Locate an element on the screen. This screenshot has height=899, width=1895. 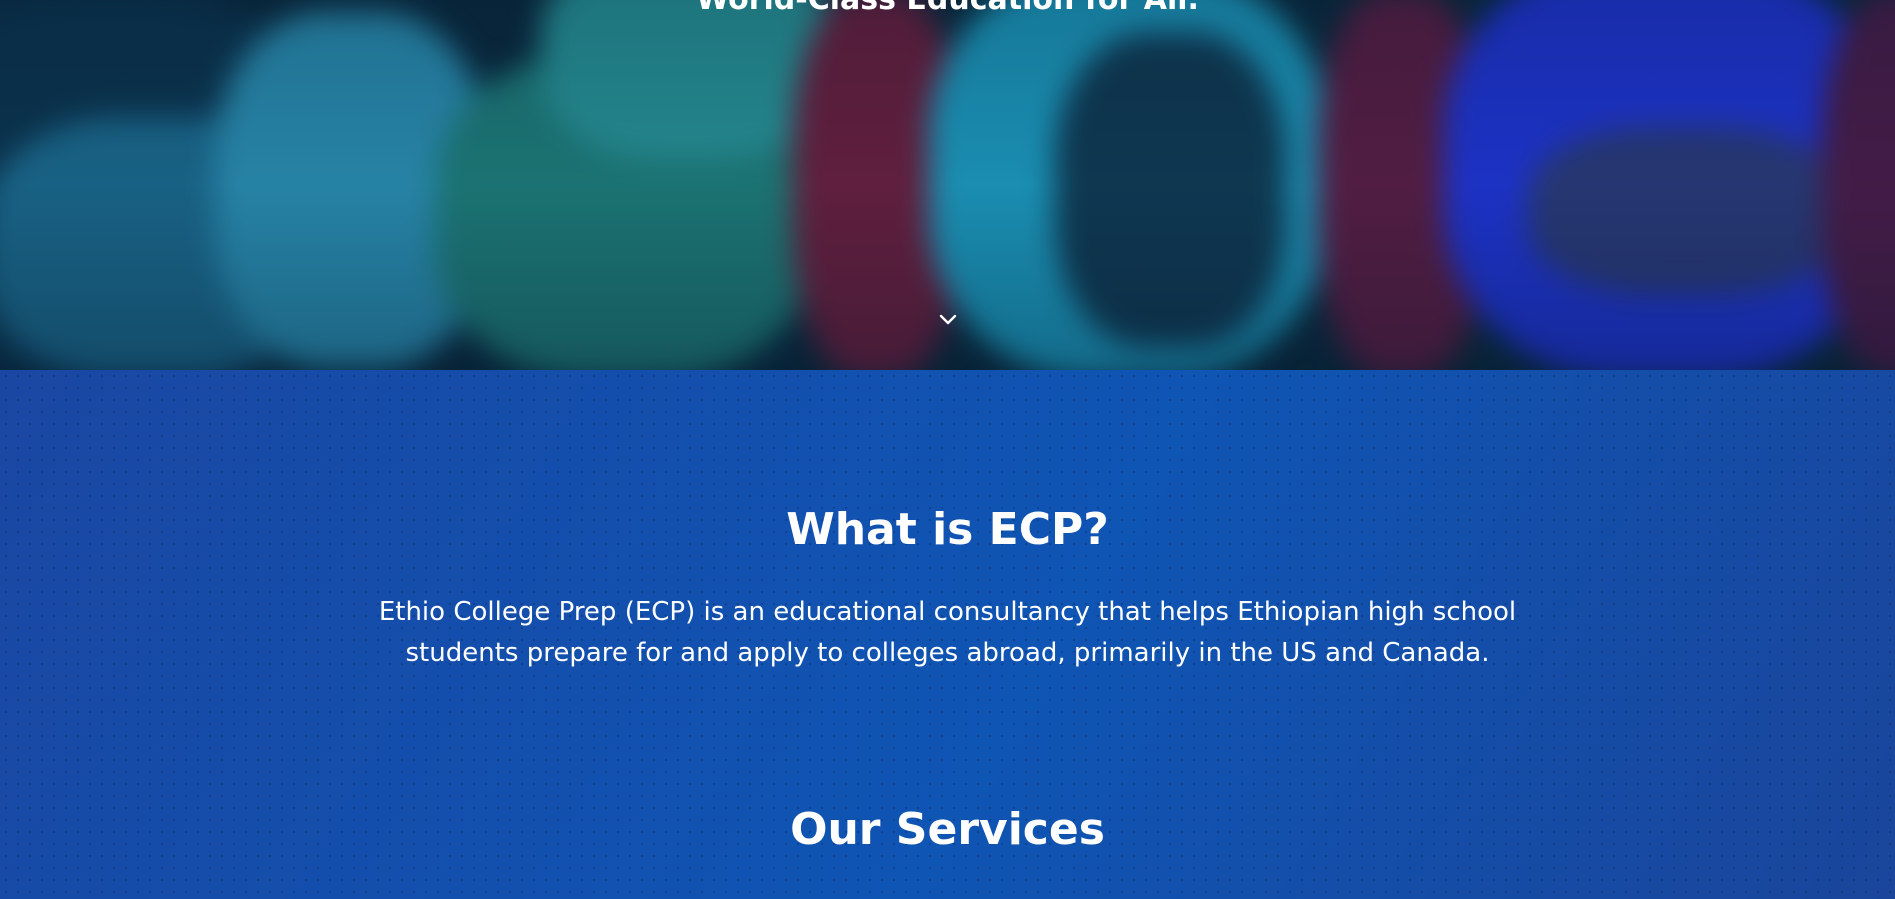
services-title: Our Services is located at coordinates (947, 829).